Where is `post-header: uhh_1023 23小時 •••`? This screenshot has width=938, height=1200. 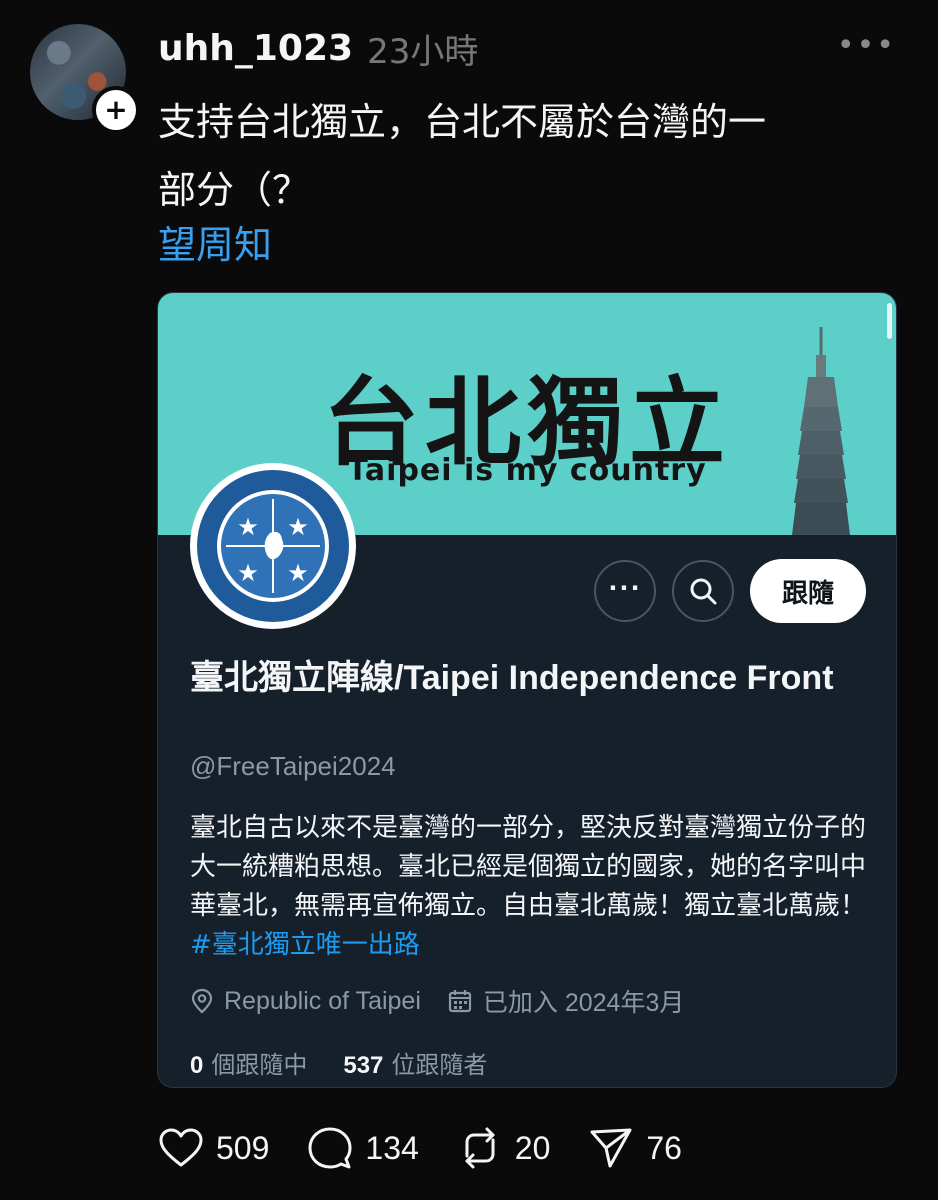
post-header: uhh_1023 23小時 ••• is located at coordinates (533, 48).